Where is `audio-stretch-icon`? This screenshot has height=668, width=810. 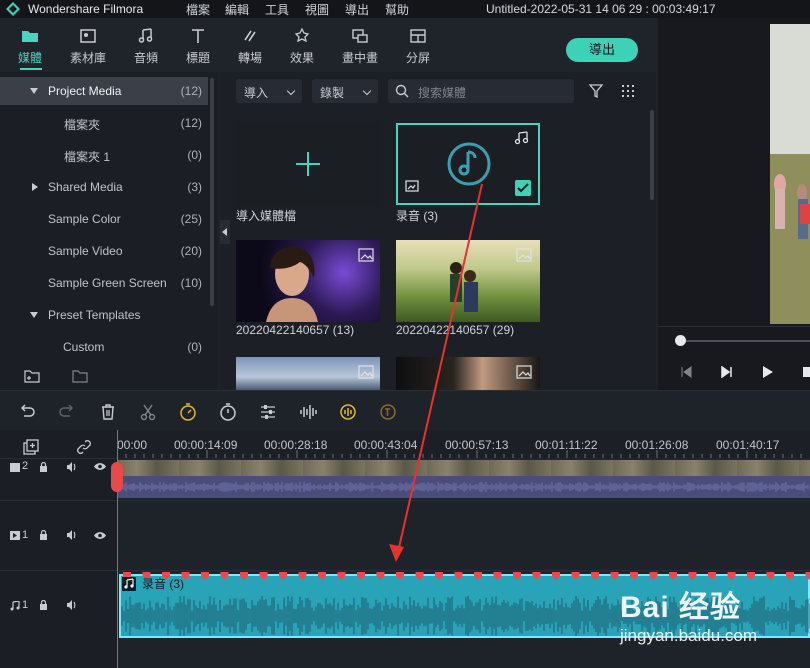
audio-stretch-icon is located at coordinates (348, 412).